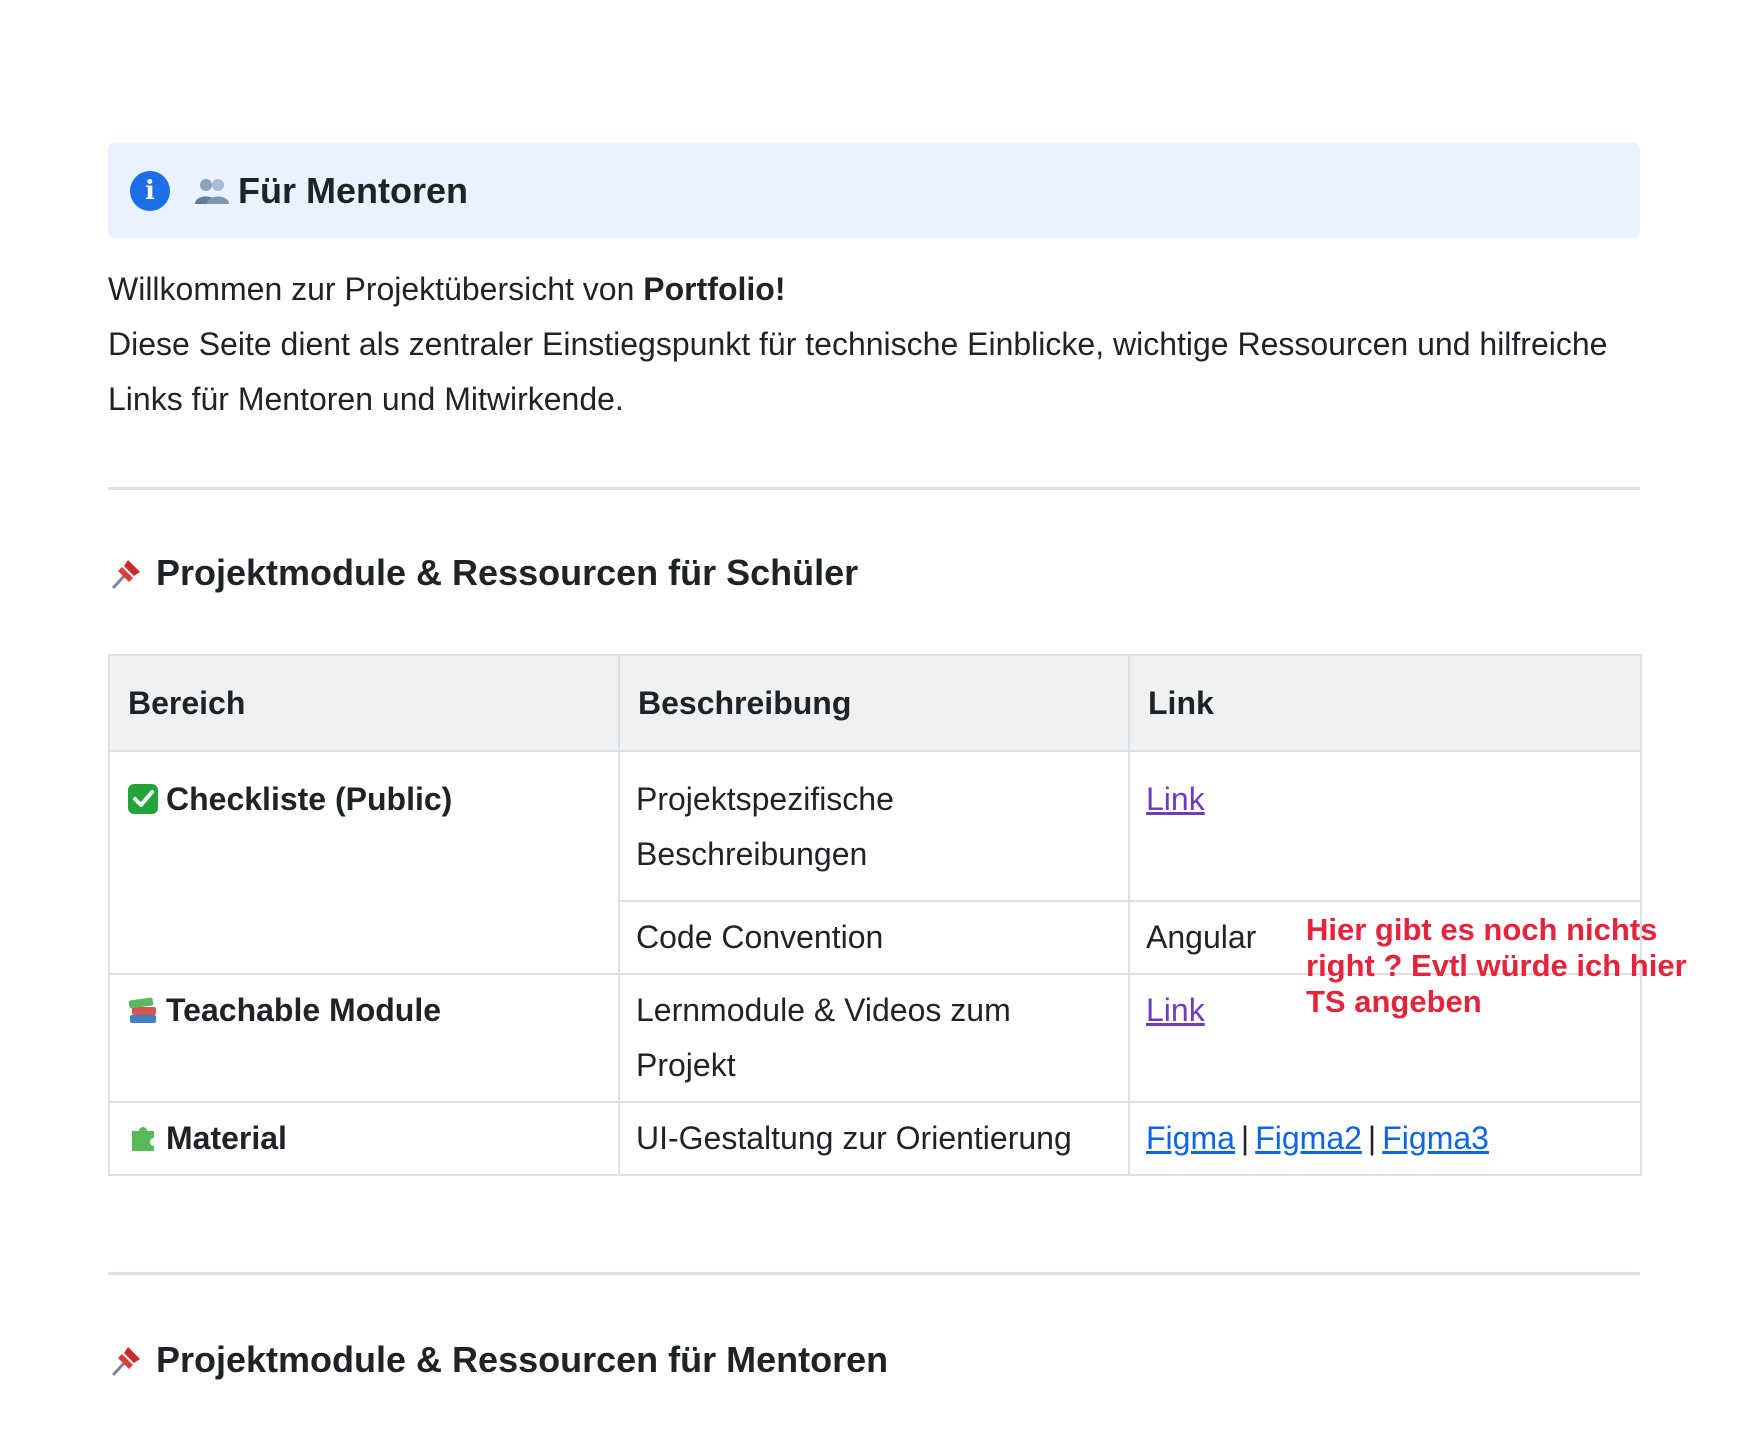  I want to click on category-label: Material, so click(226, 1138).